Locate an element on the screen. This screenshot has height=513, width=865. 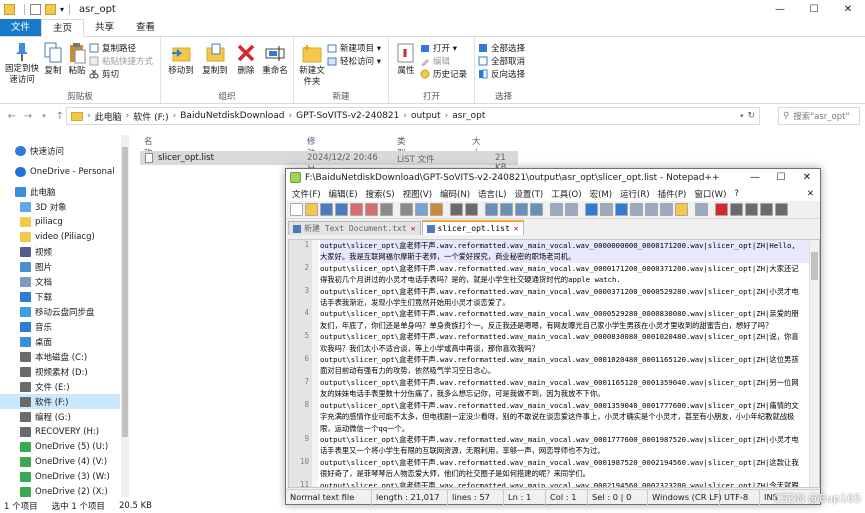
play-macro-icon is located at coordinates (751, 209).